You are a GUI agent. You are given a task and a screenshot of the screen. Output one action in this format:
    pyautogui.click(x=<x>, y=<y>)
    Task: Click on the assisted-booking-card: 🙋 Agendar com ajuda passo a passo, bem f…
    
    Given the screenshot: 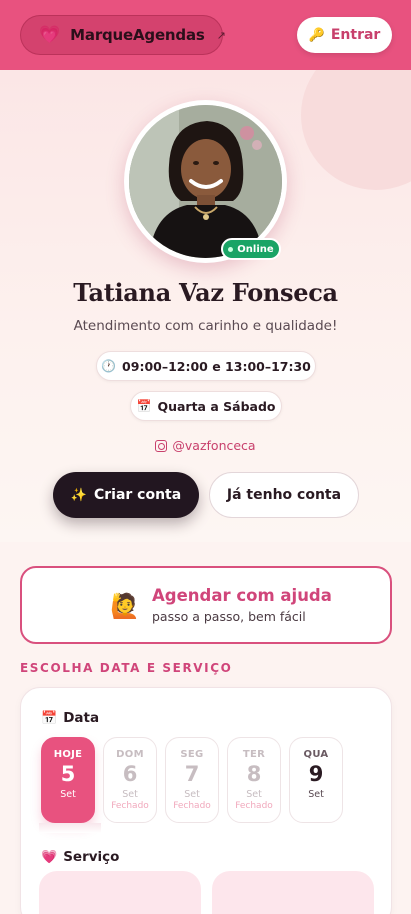 What is the action you would take?
    pyautogui.click(x=206, y=605)
    